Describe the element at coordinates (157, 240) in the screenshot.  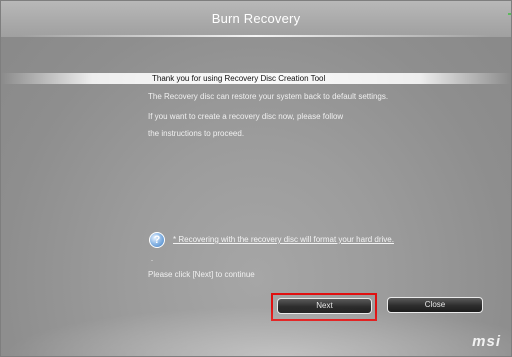
I see `info-icon: ?` at that location.